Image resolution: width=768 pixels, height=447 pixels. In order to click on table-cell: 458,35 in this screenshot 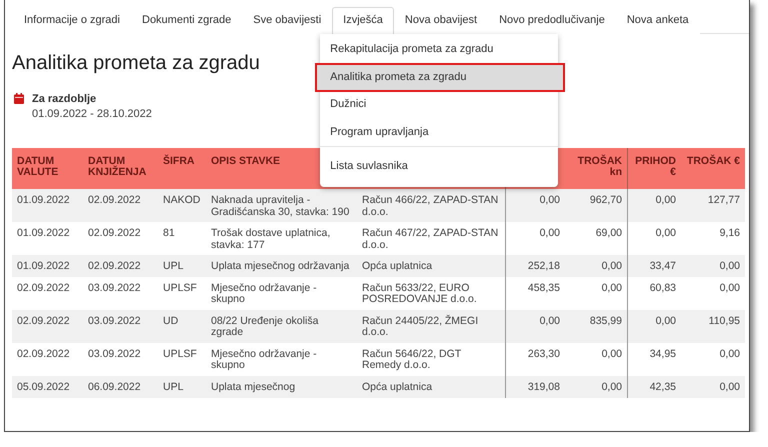, I will do `click(535, 293)`.